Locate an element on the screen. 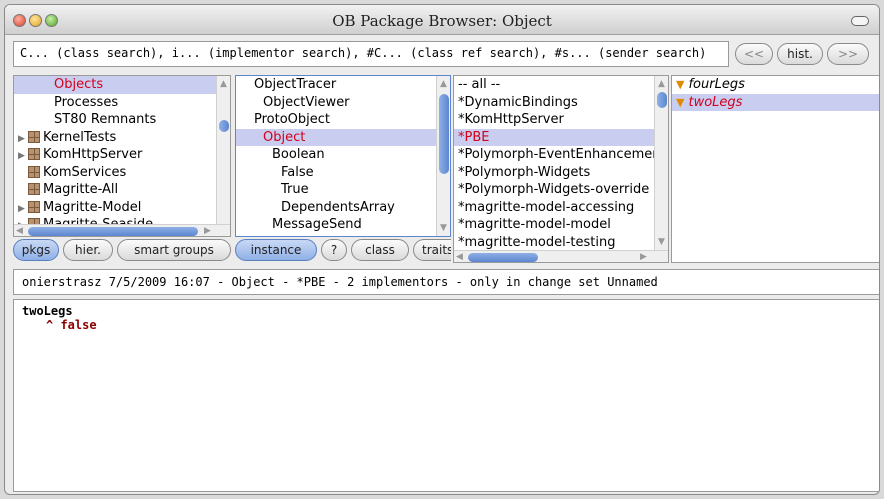 This screenshot has width=884, height=499. class-button: class is located at coordinates (380, 250).